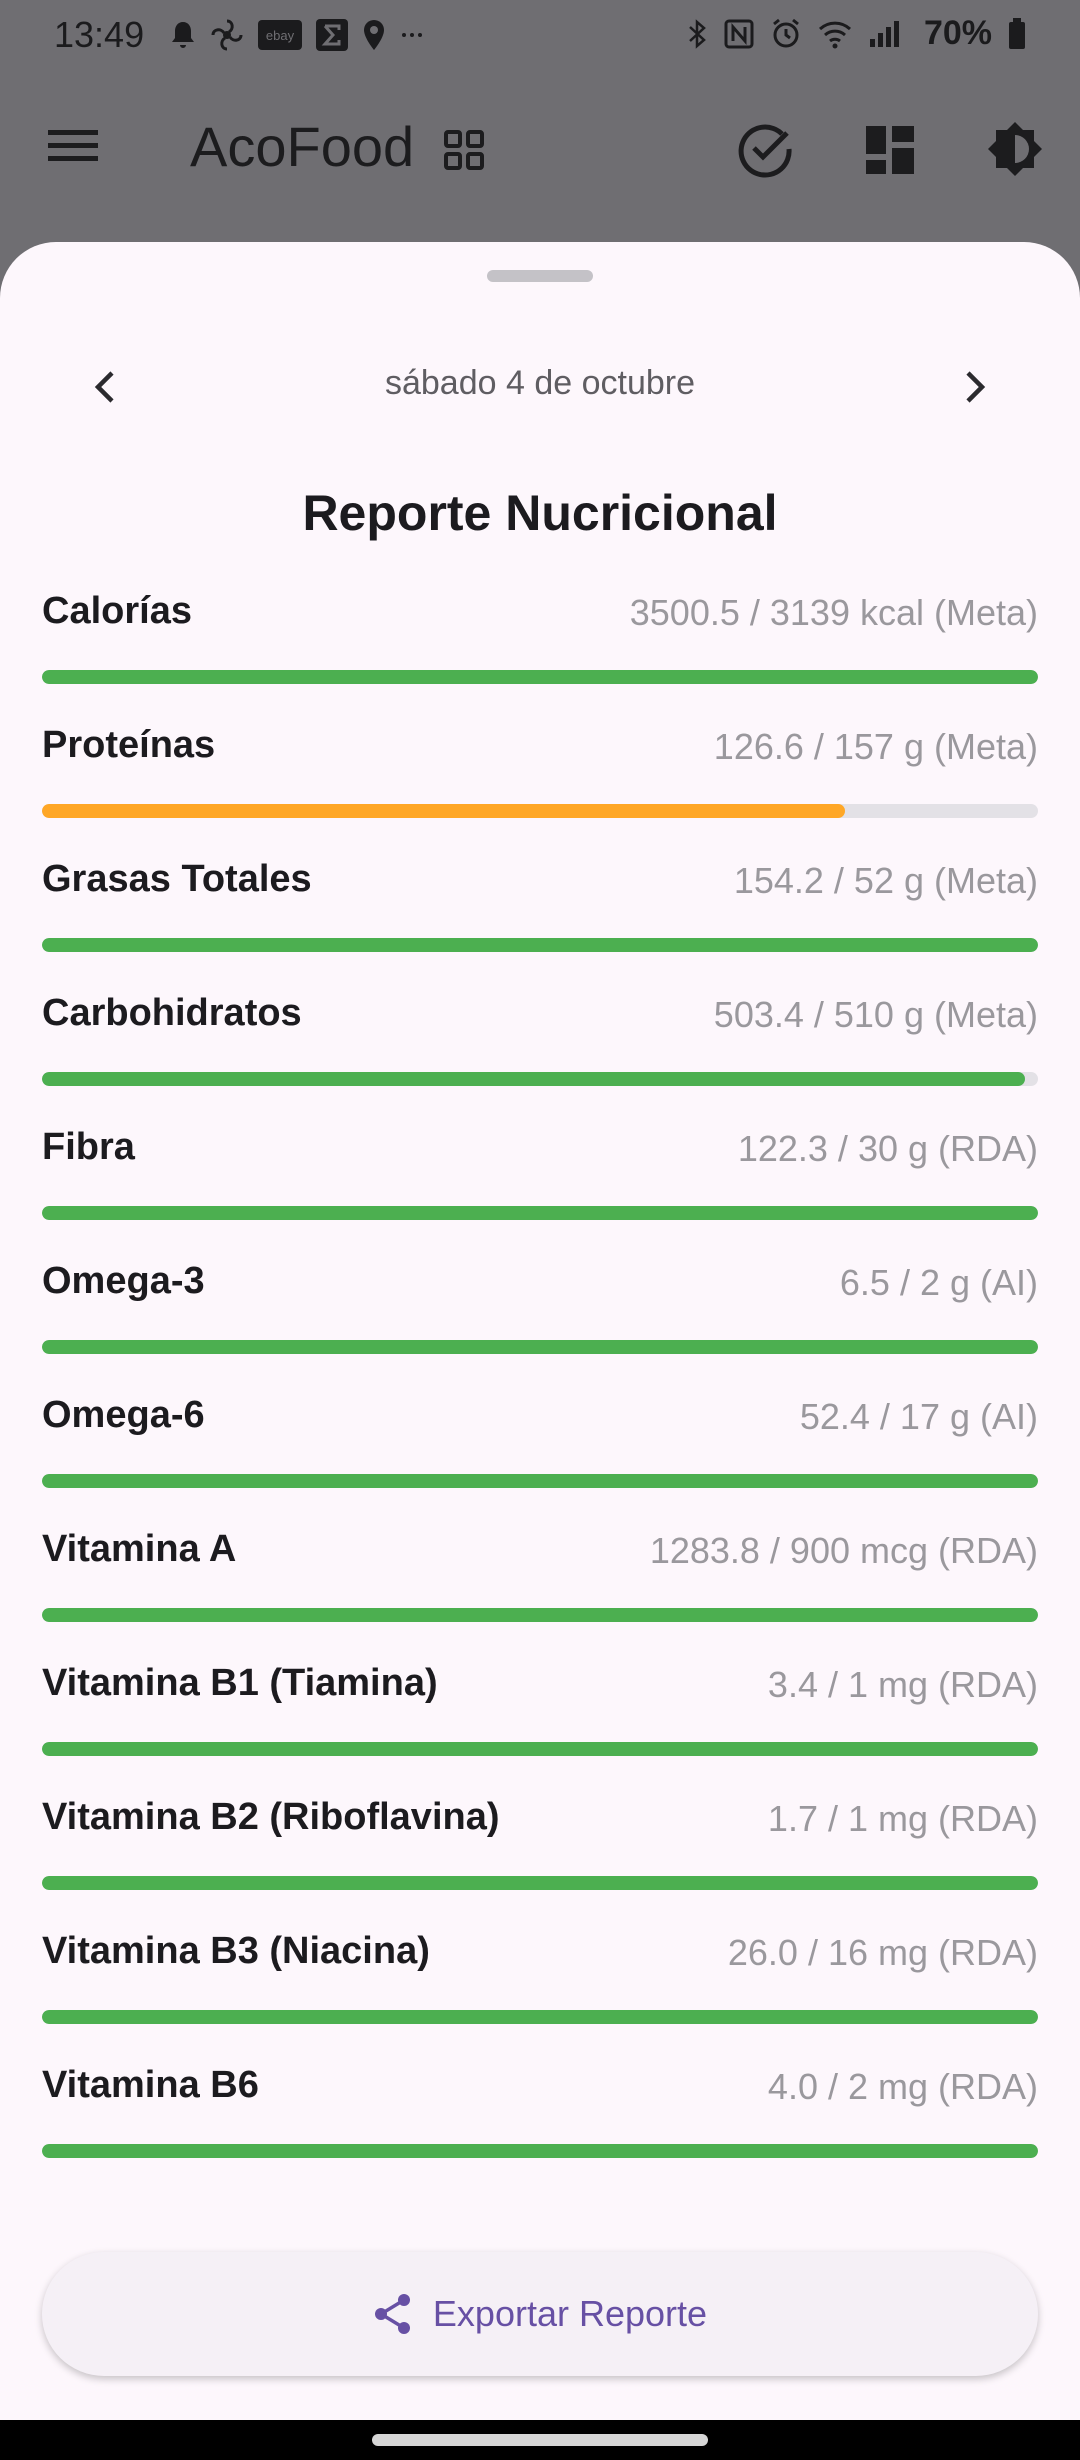  I want to click on battery-icon, so click(1017, 33).